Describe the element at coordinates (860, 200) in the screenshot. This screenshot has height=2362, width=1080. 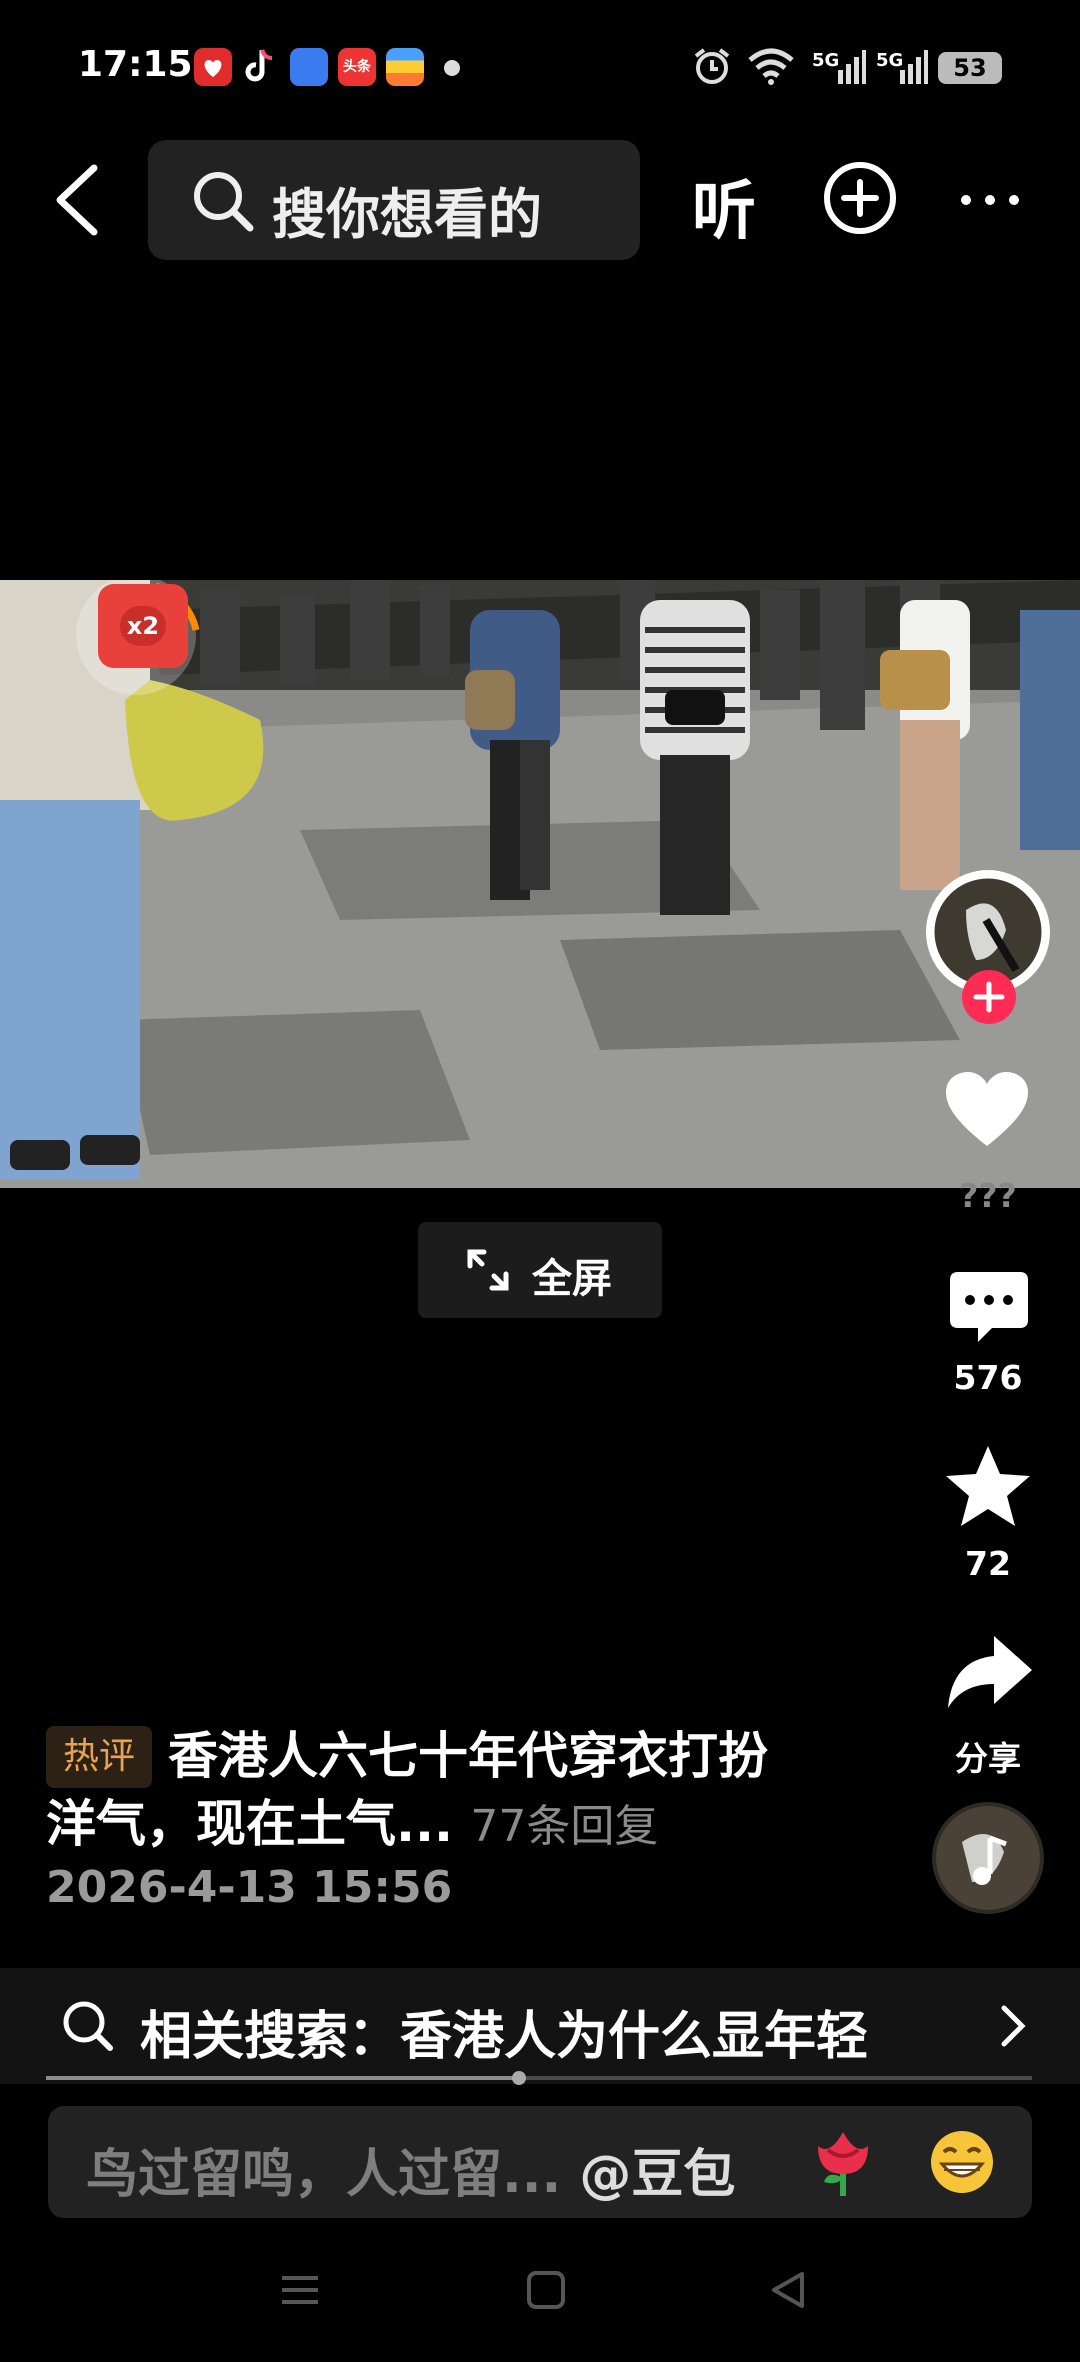
I see `add-button` at that location.